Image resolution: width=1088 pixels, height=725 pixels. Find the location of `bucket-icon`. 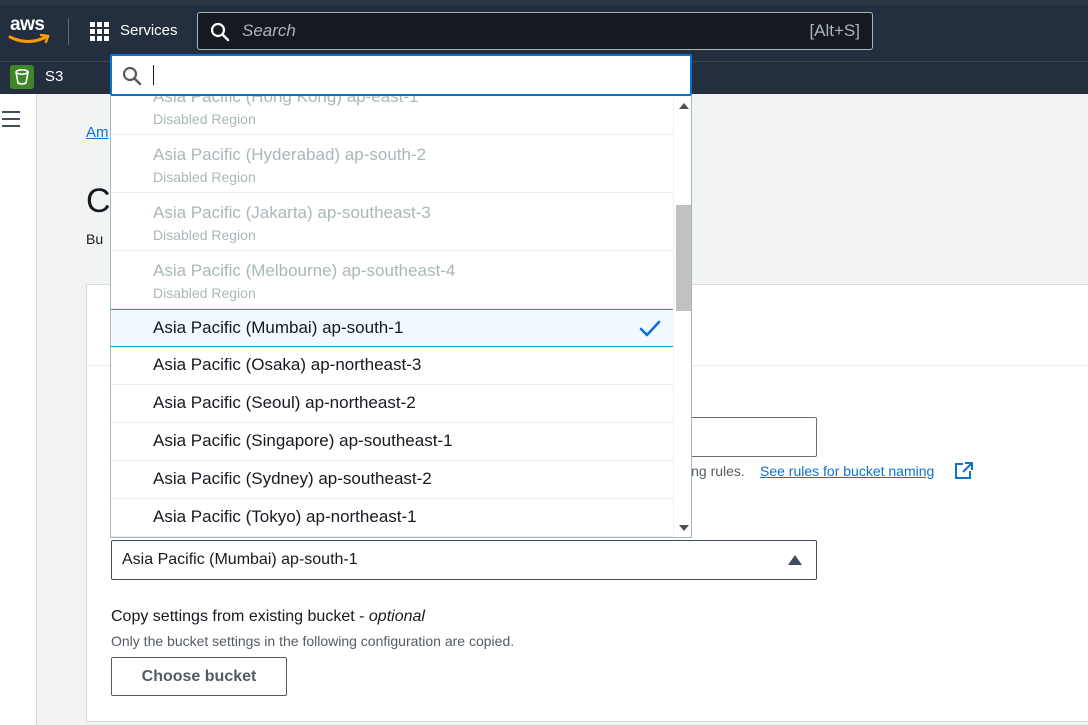

bucket-icon is located at coordinates (22, 77).